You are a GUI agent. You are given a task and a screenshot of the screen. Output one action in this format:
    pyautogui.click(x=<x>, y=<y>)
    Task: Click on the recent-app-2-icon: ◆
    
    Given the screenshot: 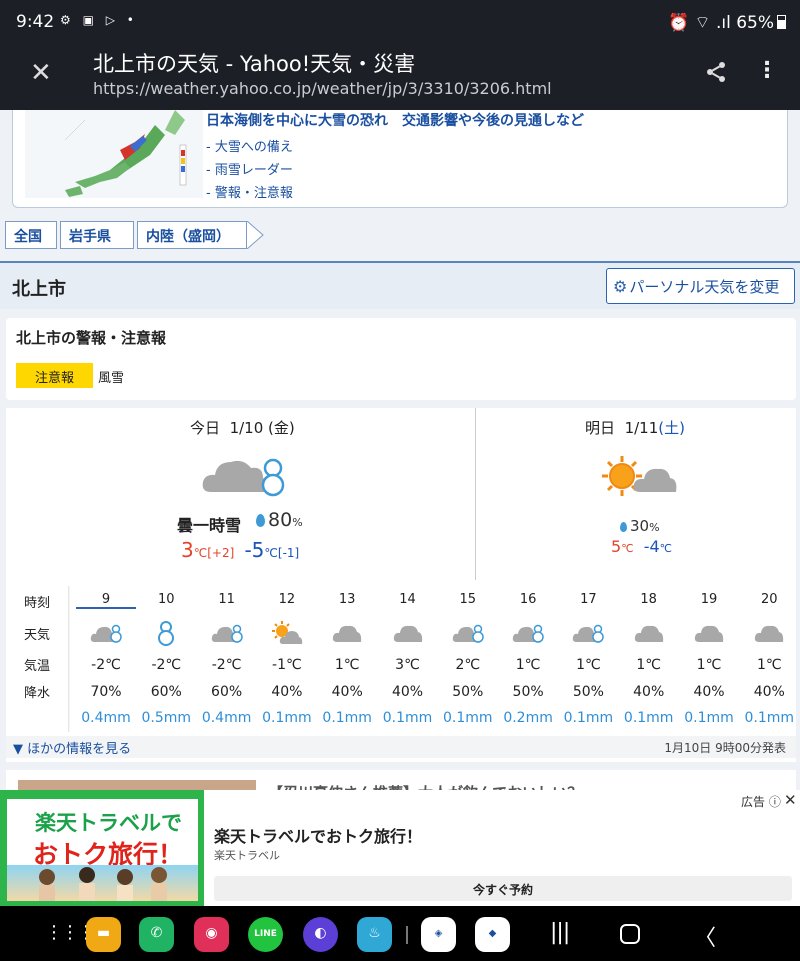 What is the action you would take?
    pyautogui.click(x=492, y=934)
    